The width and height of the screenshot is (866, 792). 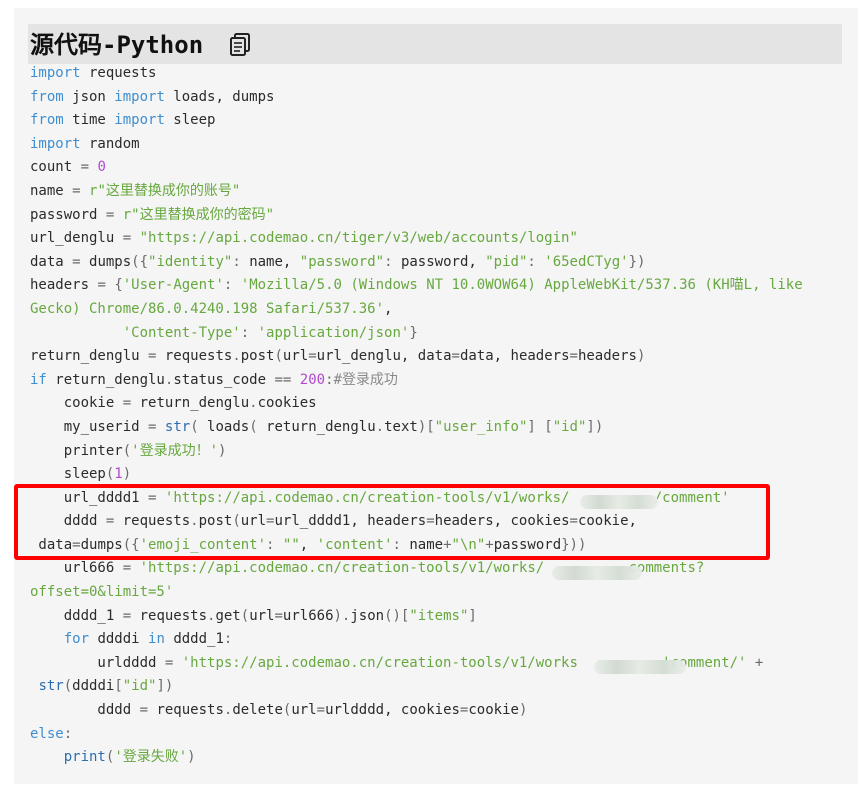 I want to click on code-token: "pid", so click(x=506, y=261).